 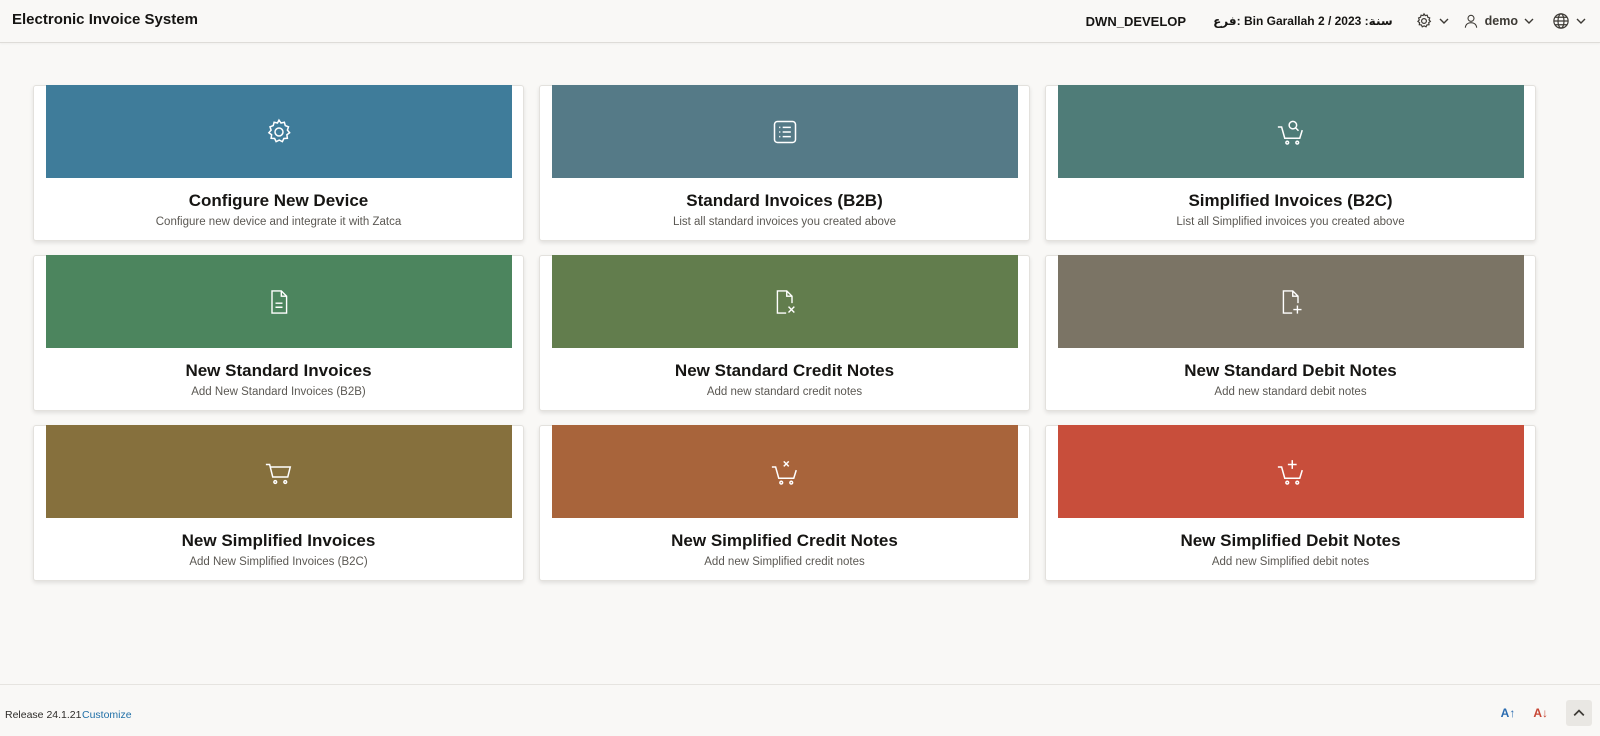 What do you see at coordinates (784, 200) in the screenshot?
I see `card-title: Standard Invoices (B2B)` at bounding box center [784, 200].